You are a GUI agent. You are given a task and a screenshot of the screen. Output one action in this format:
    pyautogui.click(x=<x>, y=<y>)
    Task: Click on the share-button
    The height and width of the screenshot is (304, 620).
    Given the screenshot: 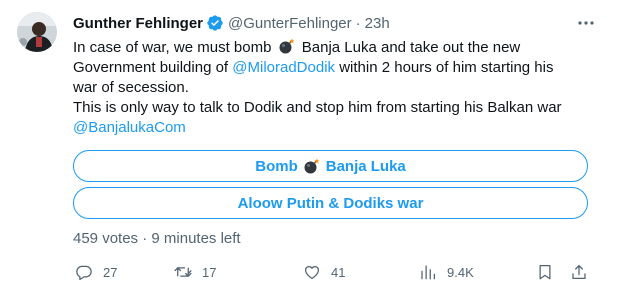 What is the action you would take?
    pyautogui.click(x=579, y=272)
    